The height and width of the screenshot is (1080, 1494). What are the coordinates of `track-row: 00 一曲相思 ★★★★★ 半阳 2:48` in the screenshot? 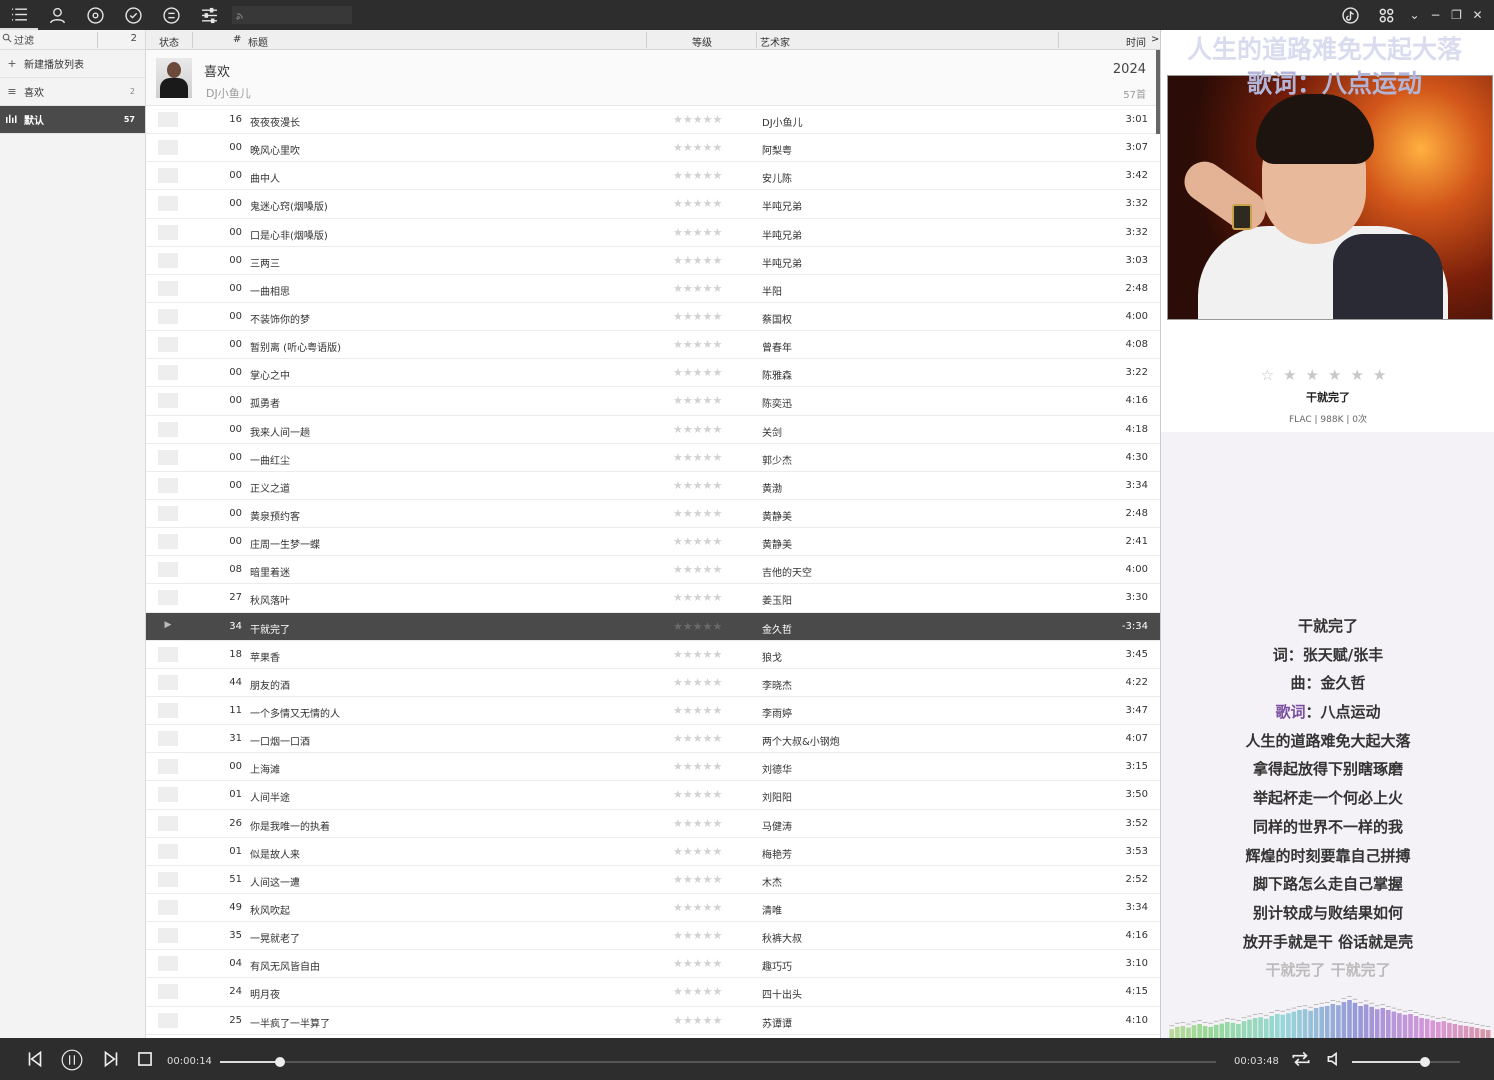 It's located at (653, 289).